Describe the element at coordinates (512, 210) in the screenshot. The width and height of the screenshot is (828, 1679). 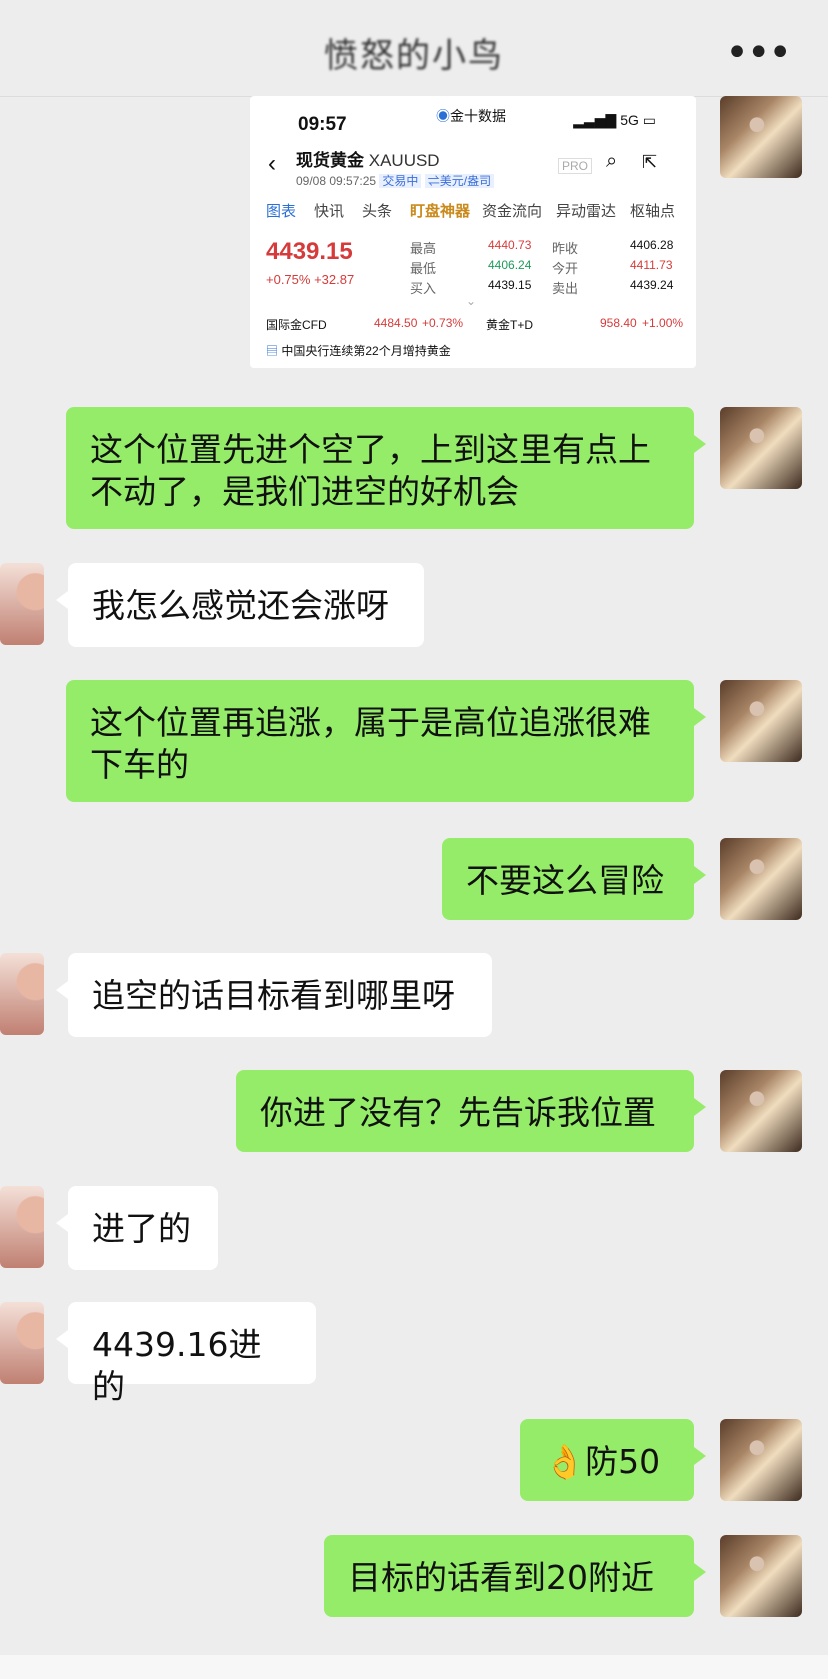
I see `tab-capital-flow: 资金流向` at that location.